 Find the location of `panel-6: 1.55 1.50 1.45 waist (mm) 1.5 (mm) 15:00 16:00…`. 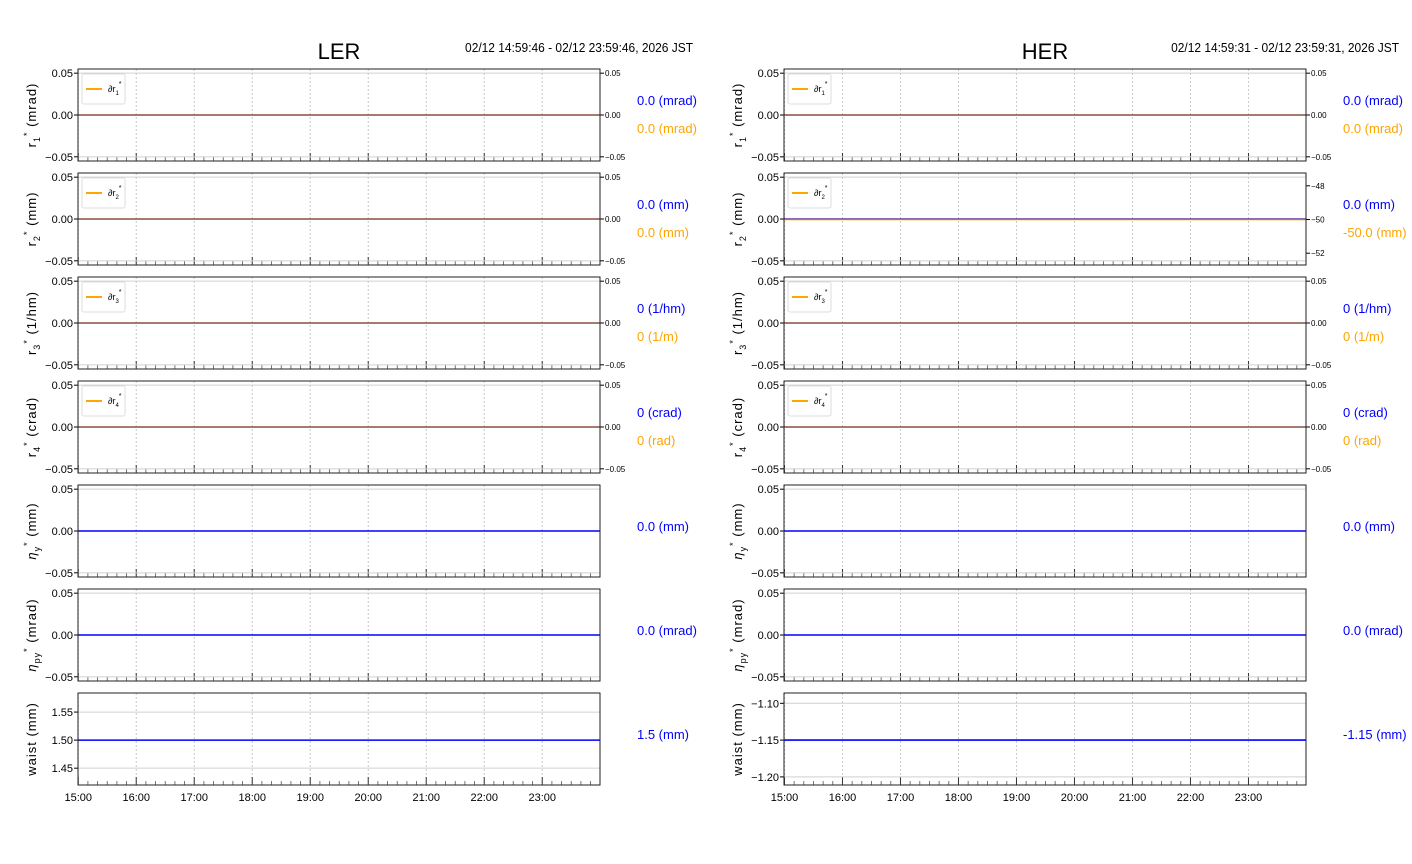

panel-6: 1.55 1.50 1.45 waist (mm) 1.5 (mm) 15:00 16:00… is located at coordinates (356, 748).